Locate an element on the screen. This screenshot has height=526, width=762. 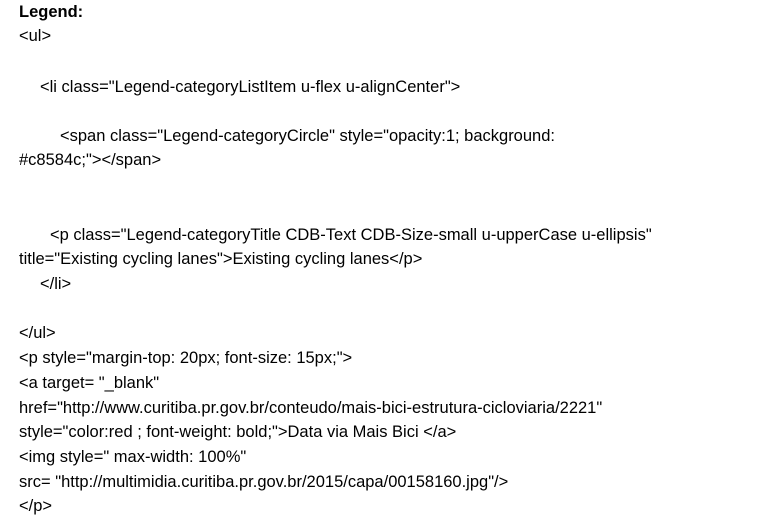
code-line-span-end: #c8584c;"></span> is located at coordinates (90, 160).